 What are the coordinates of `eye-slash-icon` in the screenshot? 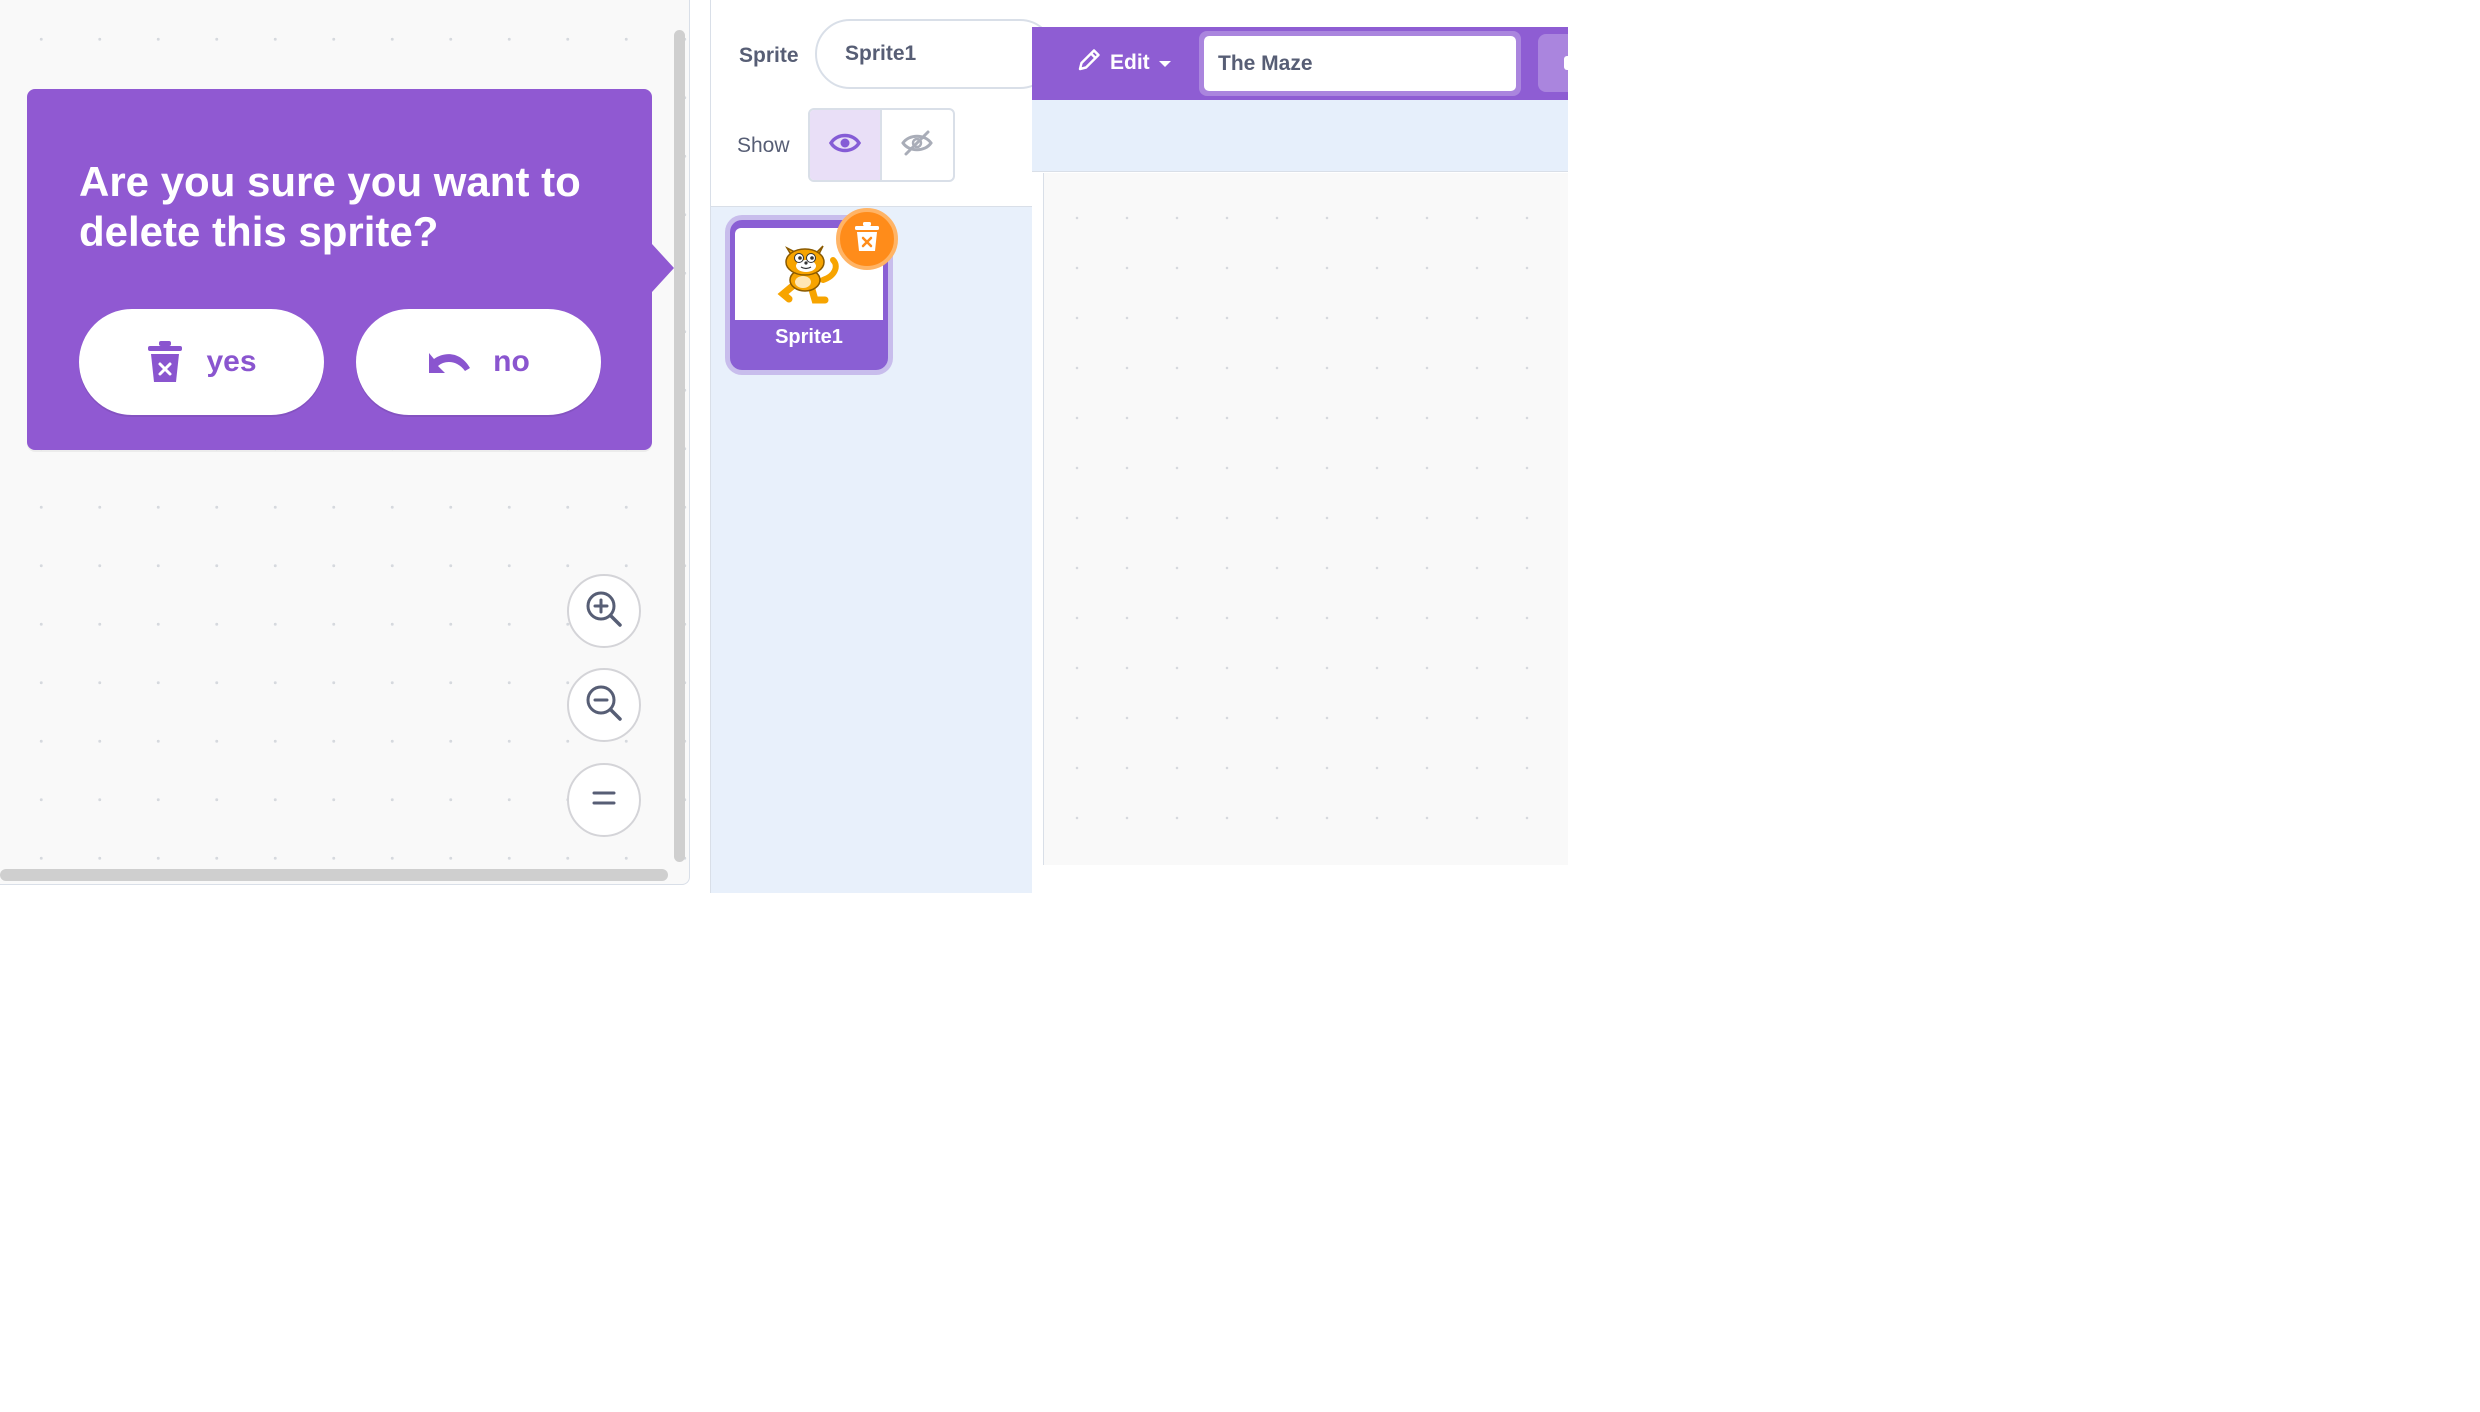 It's located at (917, 145).